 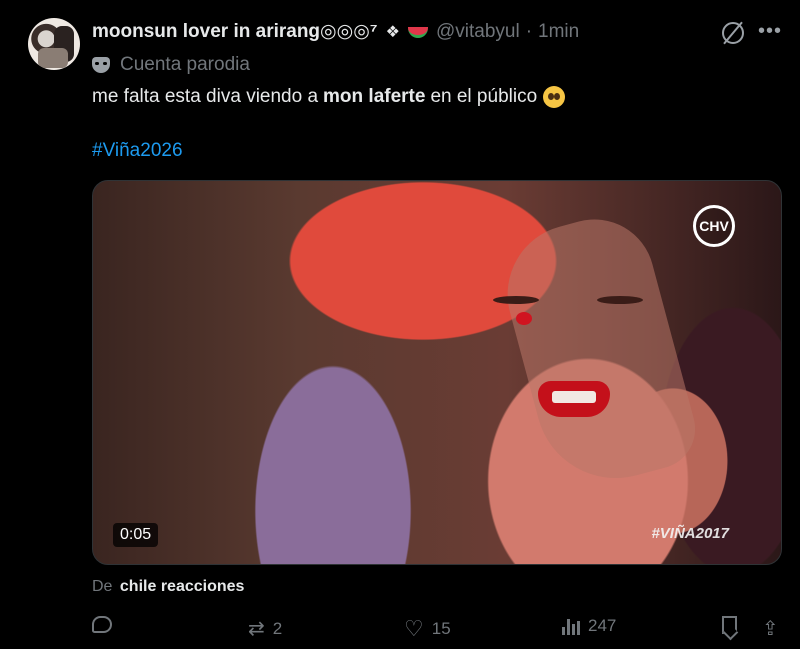 I want to click on reply-icon, so click(x=102, y=624).